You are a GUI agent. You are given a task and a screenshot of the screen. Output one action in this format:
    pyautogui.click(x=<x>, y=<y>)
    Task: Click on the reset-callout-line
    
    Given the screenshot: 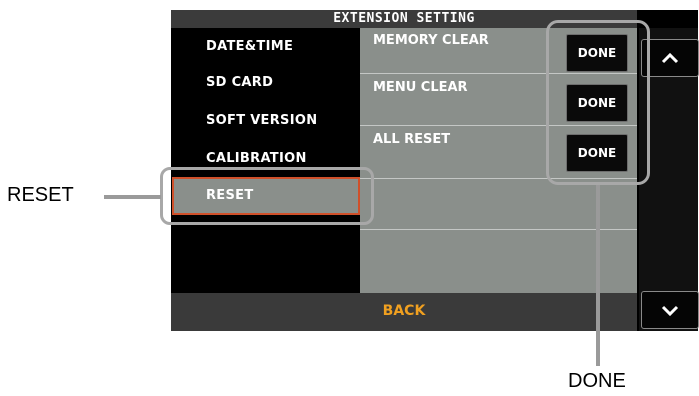 What is the action you would take?
    pyautogui.click(x=132, y=197)
    